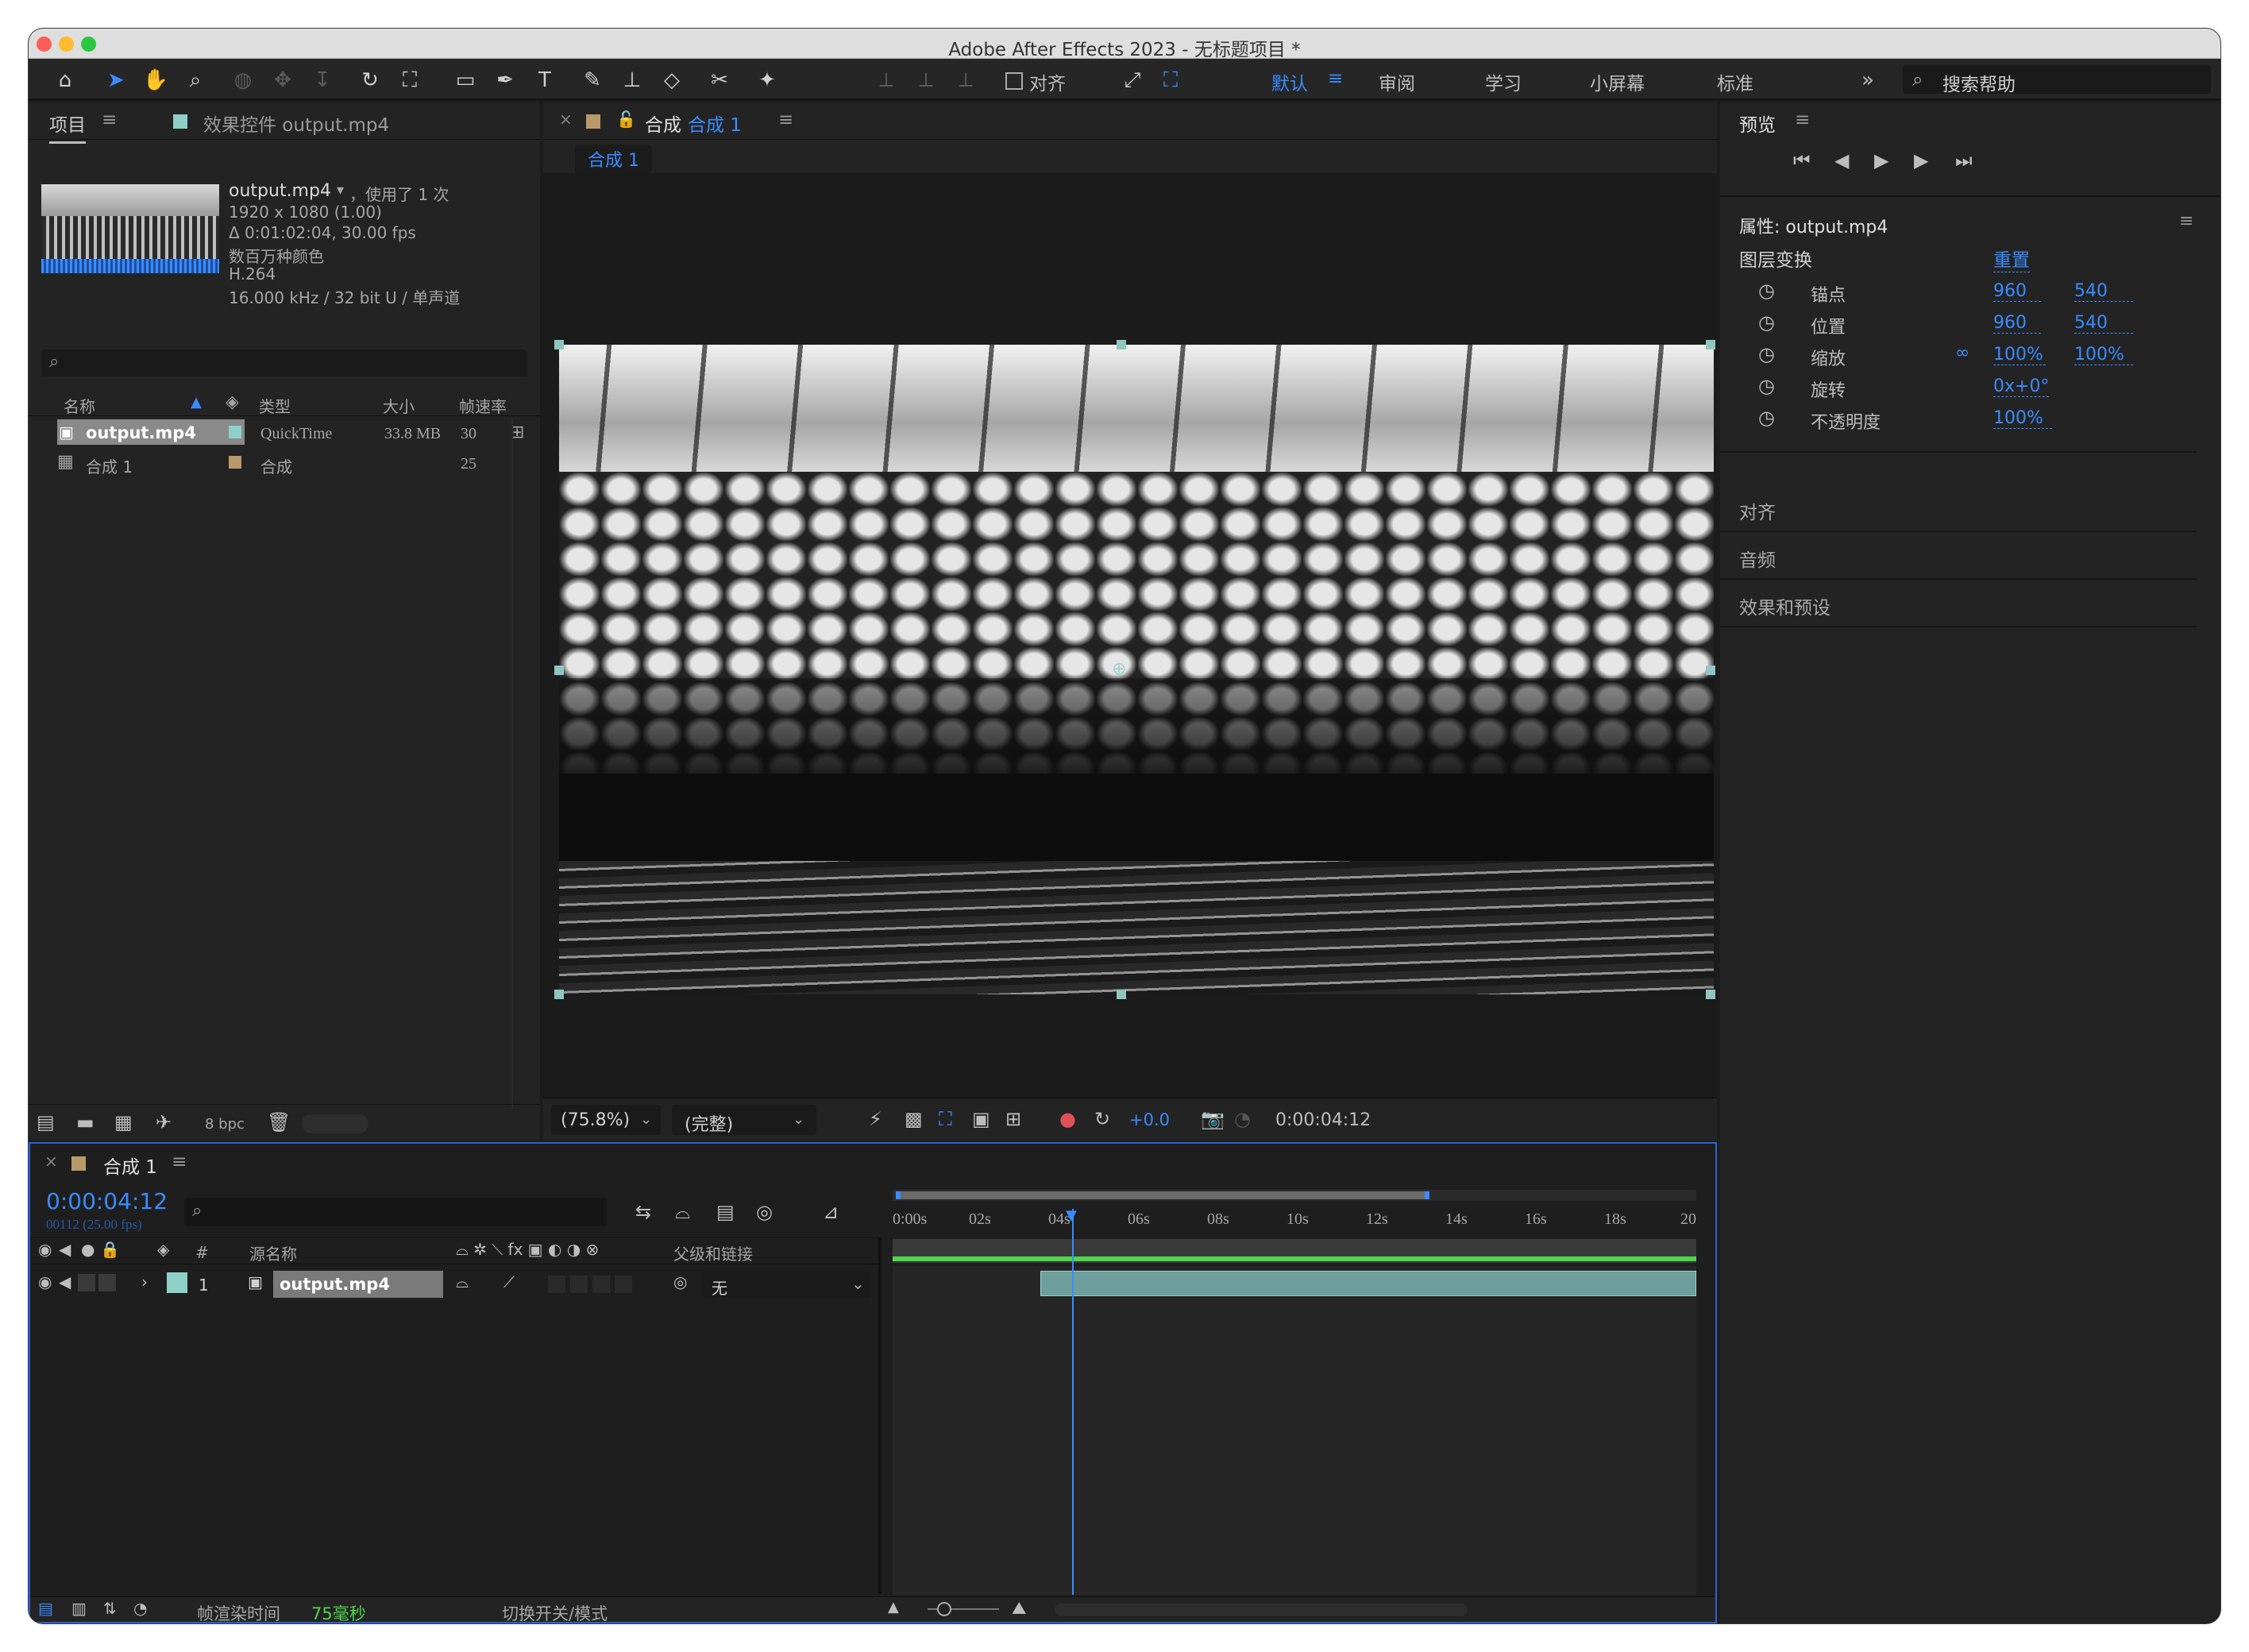  I want to click on resolution-dropdown: (完整) ⌄, so click(744, 1120).